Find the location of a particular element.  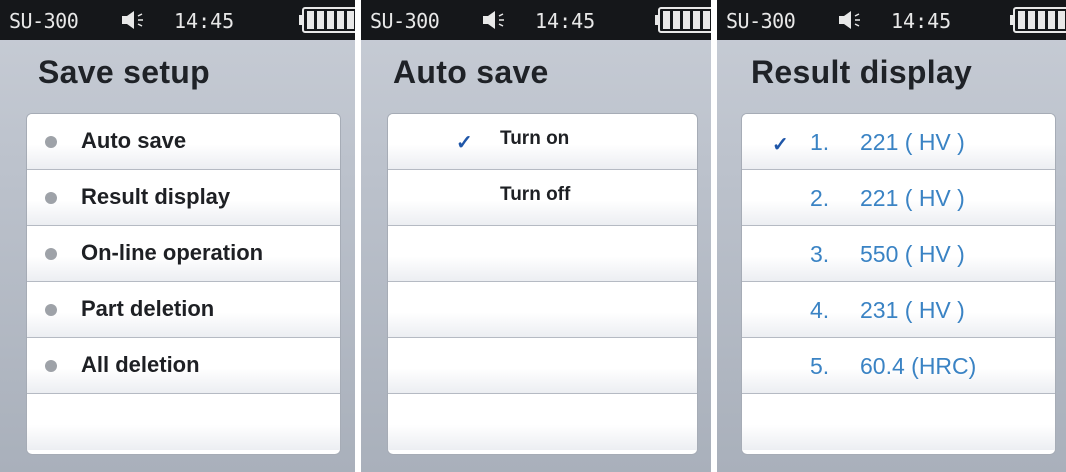

result-item-4: 4. 231 ( HV ) is located at coordinates (898, 310).